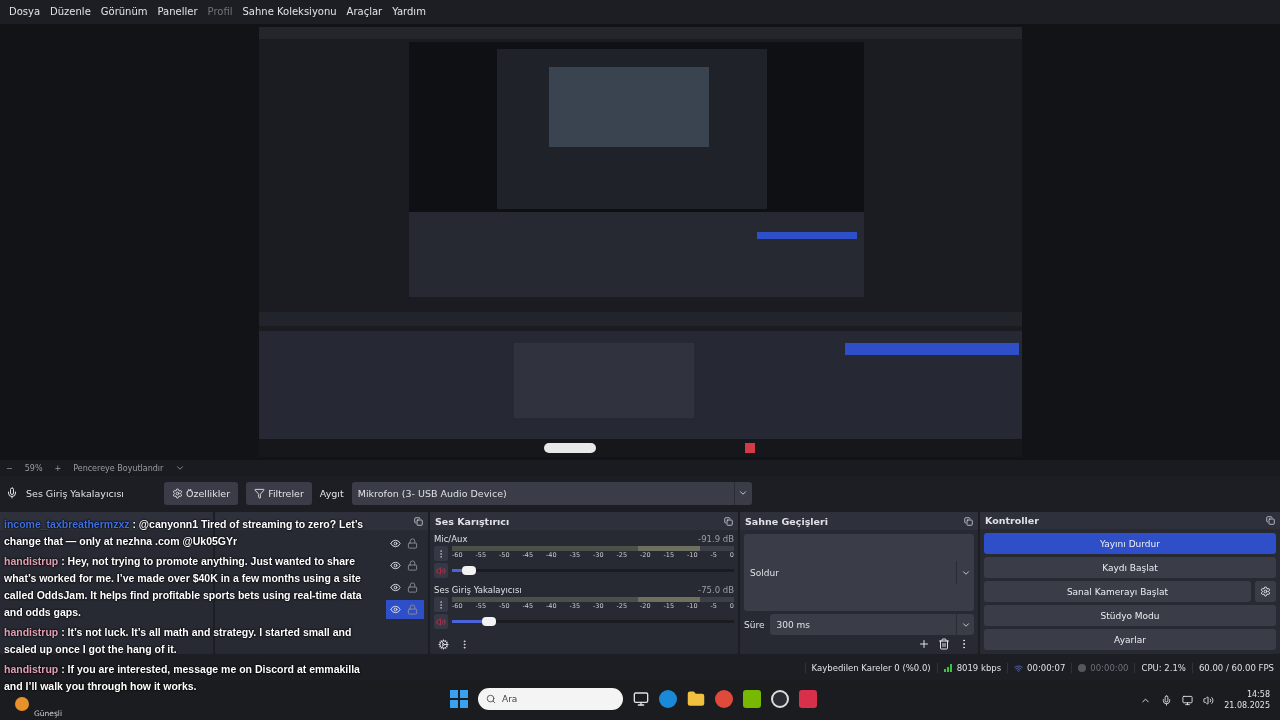 The width and height of the screenshot is (1280, 720). What do you see at coordinates (641, 699) in the screenshot?
I see `task-view-icon` at bounding box center [641, 699].